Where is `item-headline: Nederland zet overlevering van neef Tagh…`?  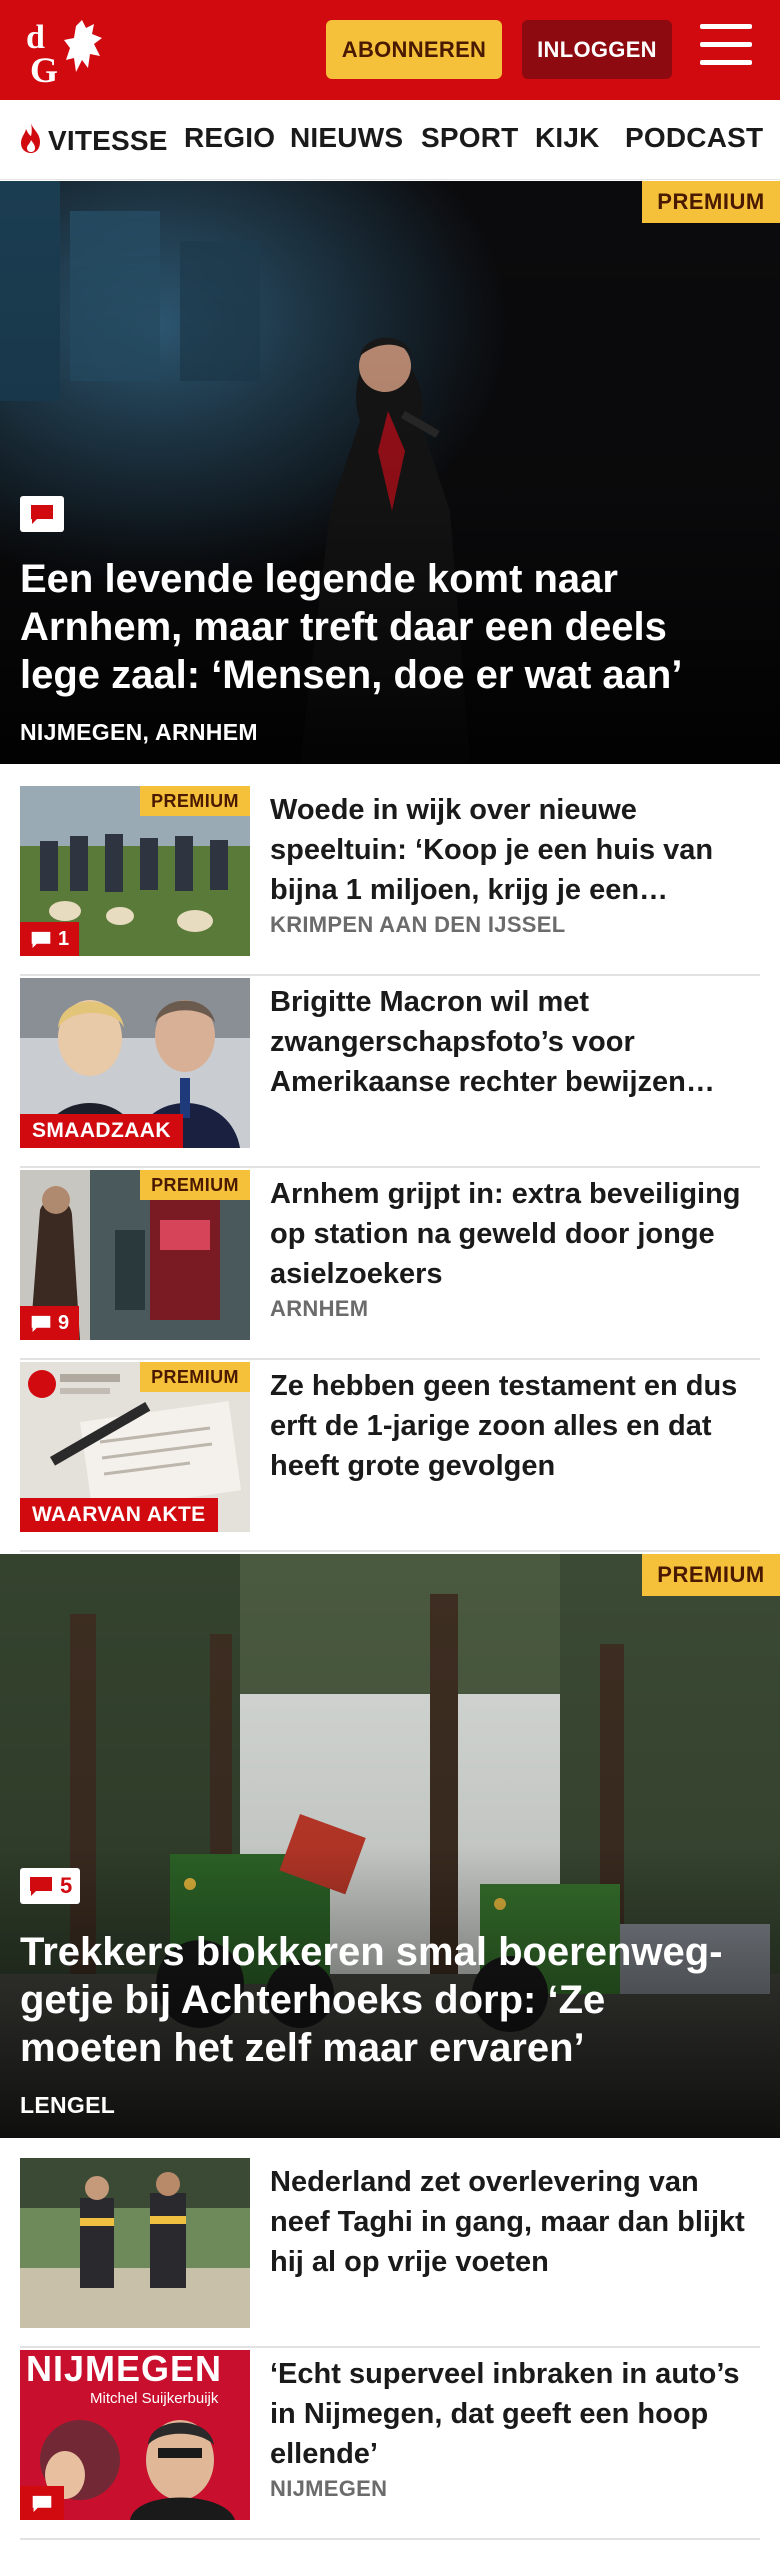 item-headline: Nederland zet overlevering van neef Tagh… is located at coordinates (510, 2222).